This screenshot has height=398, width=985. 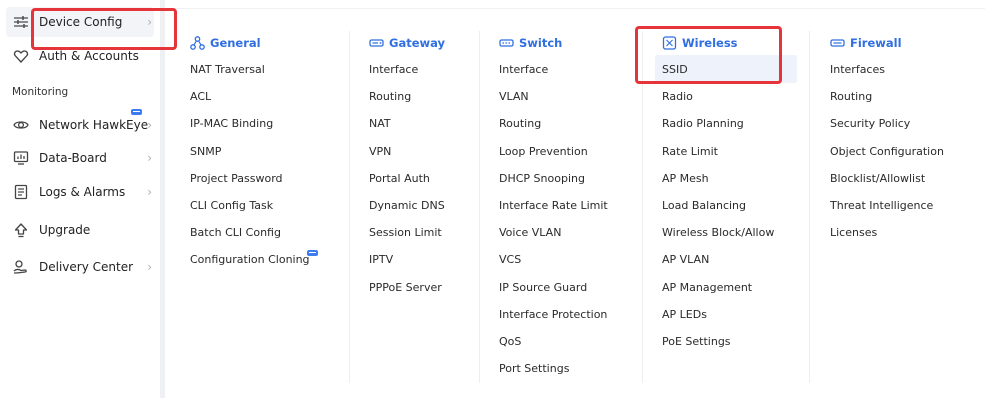 What do you see at coordinates (399, 179) in the screenshot?
I see `menu-item-portal-auth: Portal Auth` at bounding box center [399, 179].